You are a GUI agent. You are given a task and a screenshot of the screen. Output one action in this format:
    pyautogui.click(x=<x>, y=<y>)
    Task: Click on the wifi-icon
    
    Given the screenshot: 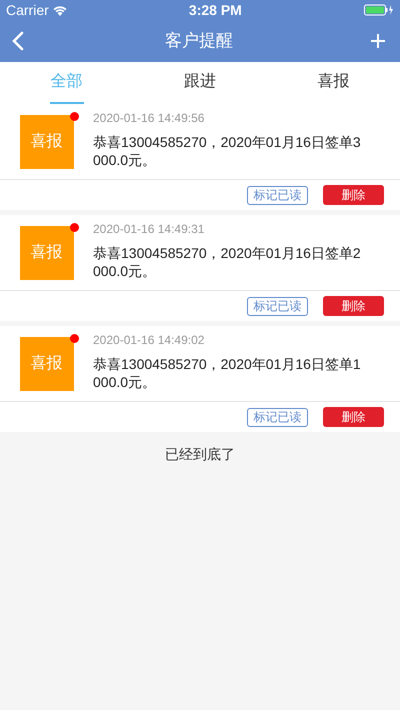 What is the action you would take?
    pyautogui.click(x=59, y=10)
    